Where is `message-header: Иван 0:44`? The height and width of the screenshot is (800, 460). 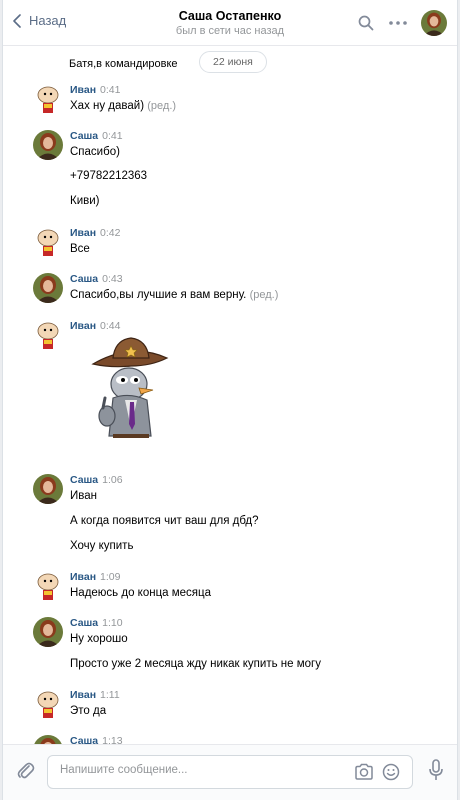 message-header: Иван 0:44 is located at coordinates (95, 326).